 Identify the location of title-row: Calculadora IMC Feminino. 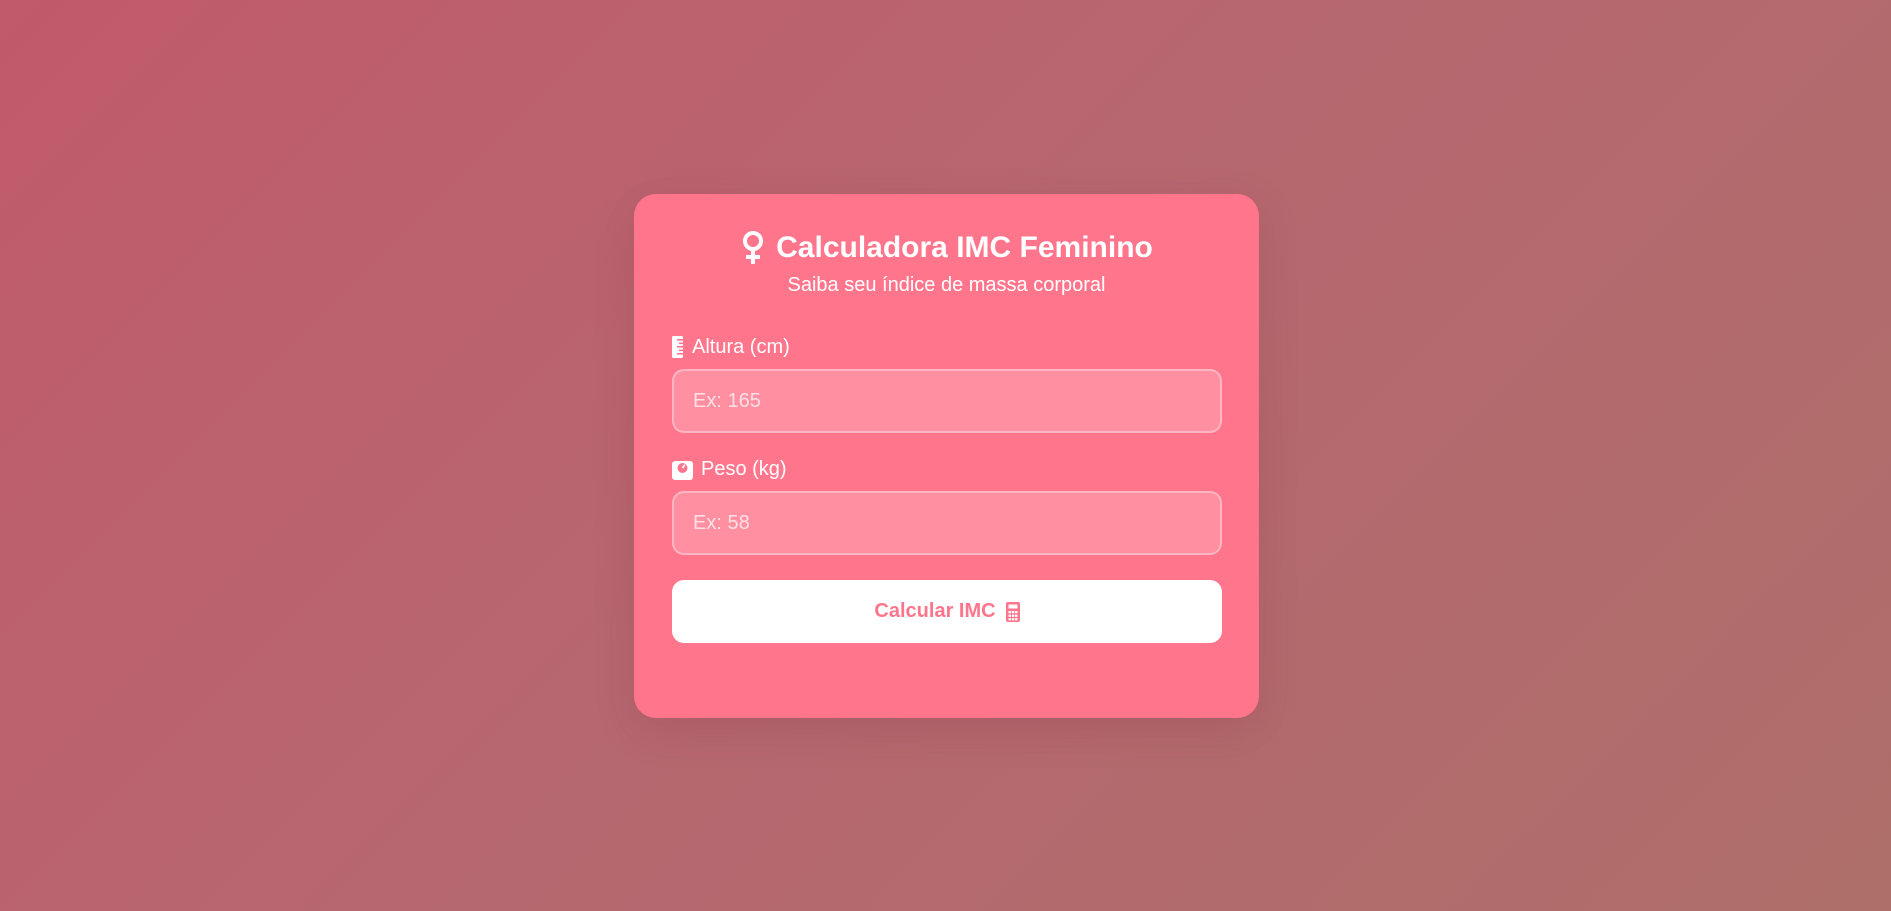
(946, 248).